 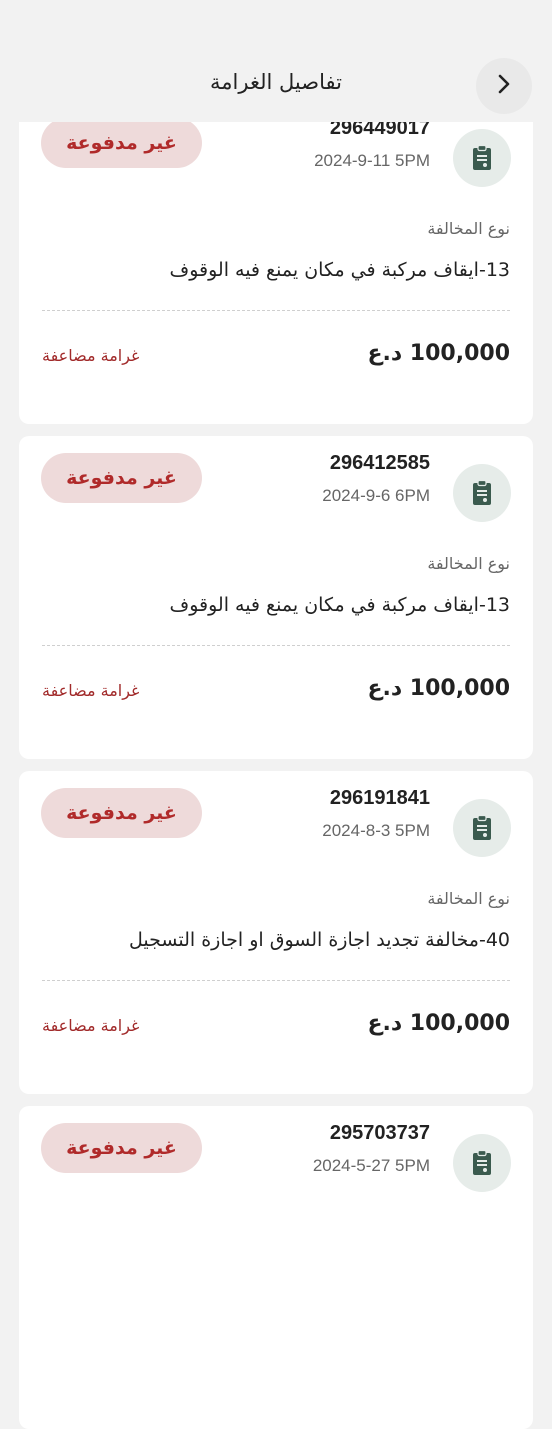 What do you see at coordinates (379, 798) in the screenshot?
I see `fine-number: 296191841` at bounding box center [379, 798].